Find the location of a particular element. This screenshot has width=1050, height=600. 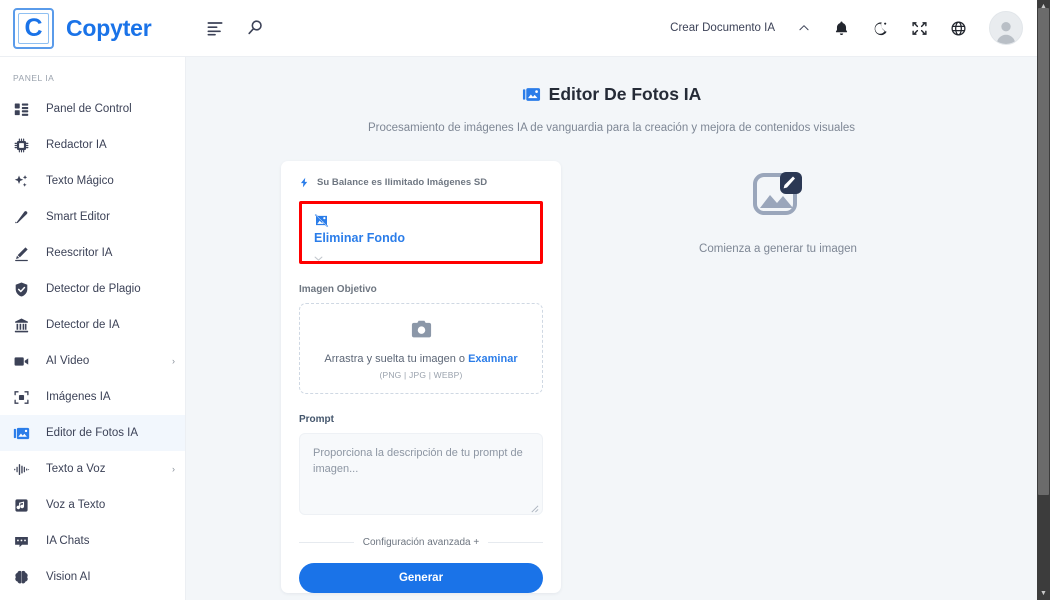

preview-message: Comienza a generar tu imagen is located at coordinates (778, 249).